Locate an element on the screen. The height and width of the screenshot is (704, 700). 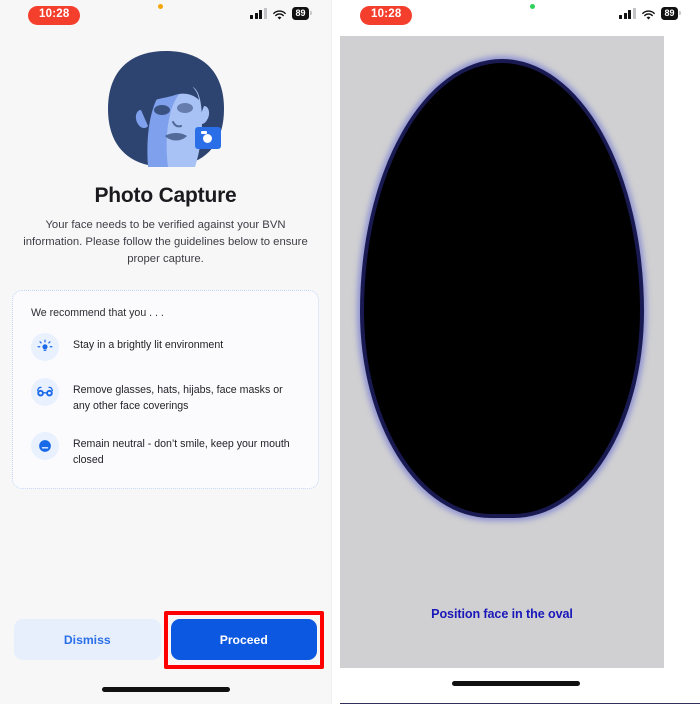
dismiss-button: Dismiss is located at coordinates (87, 639).